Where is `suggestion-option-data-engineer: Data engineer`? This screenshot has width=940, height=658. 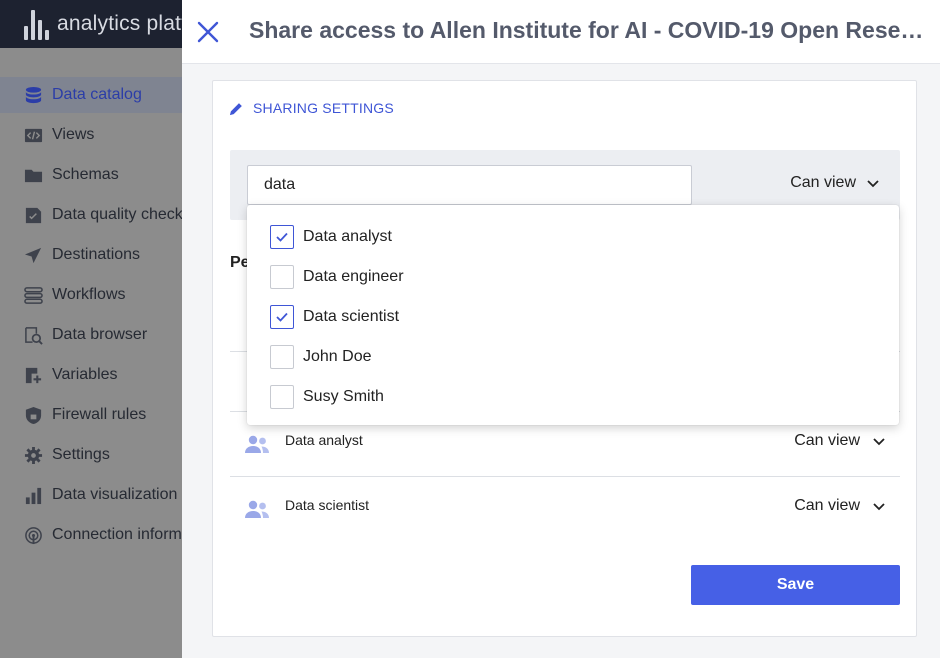
suggestion-option-data-engineer: Data engineer is located at coordinates (573, 277).